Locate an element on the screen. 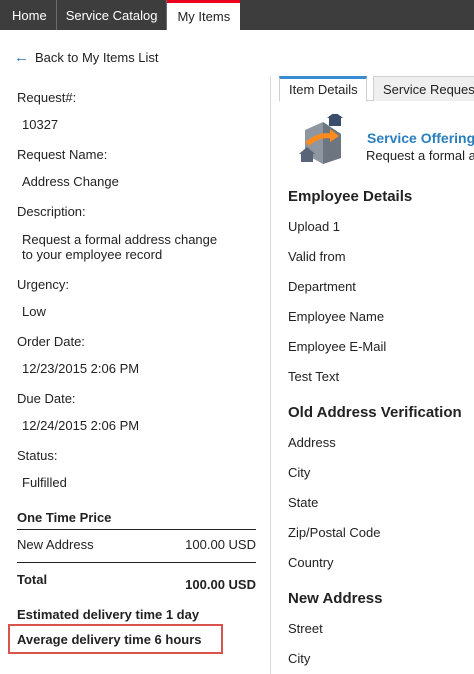  back-to-list-link: ← Back to My Items List is located at coordinates (86, 57).